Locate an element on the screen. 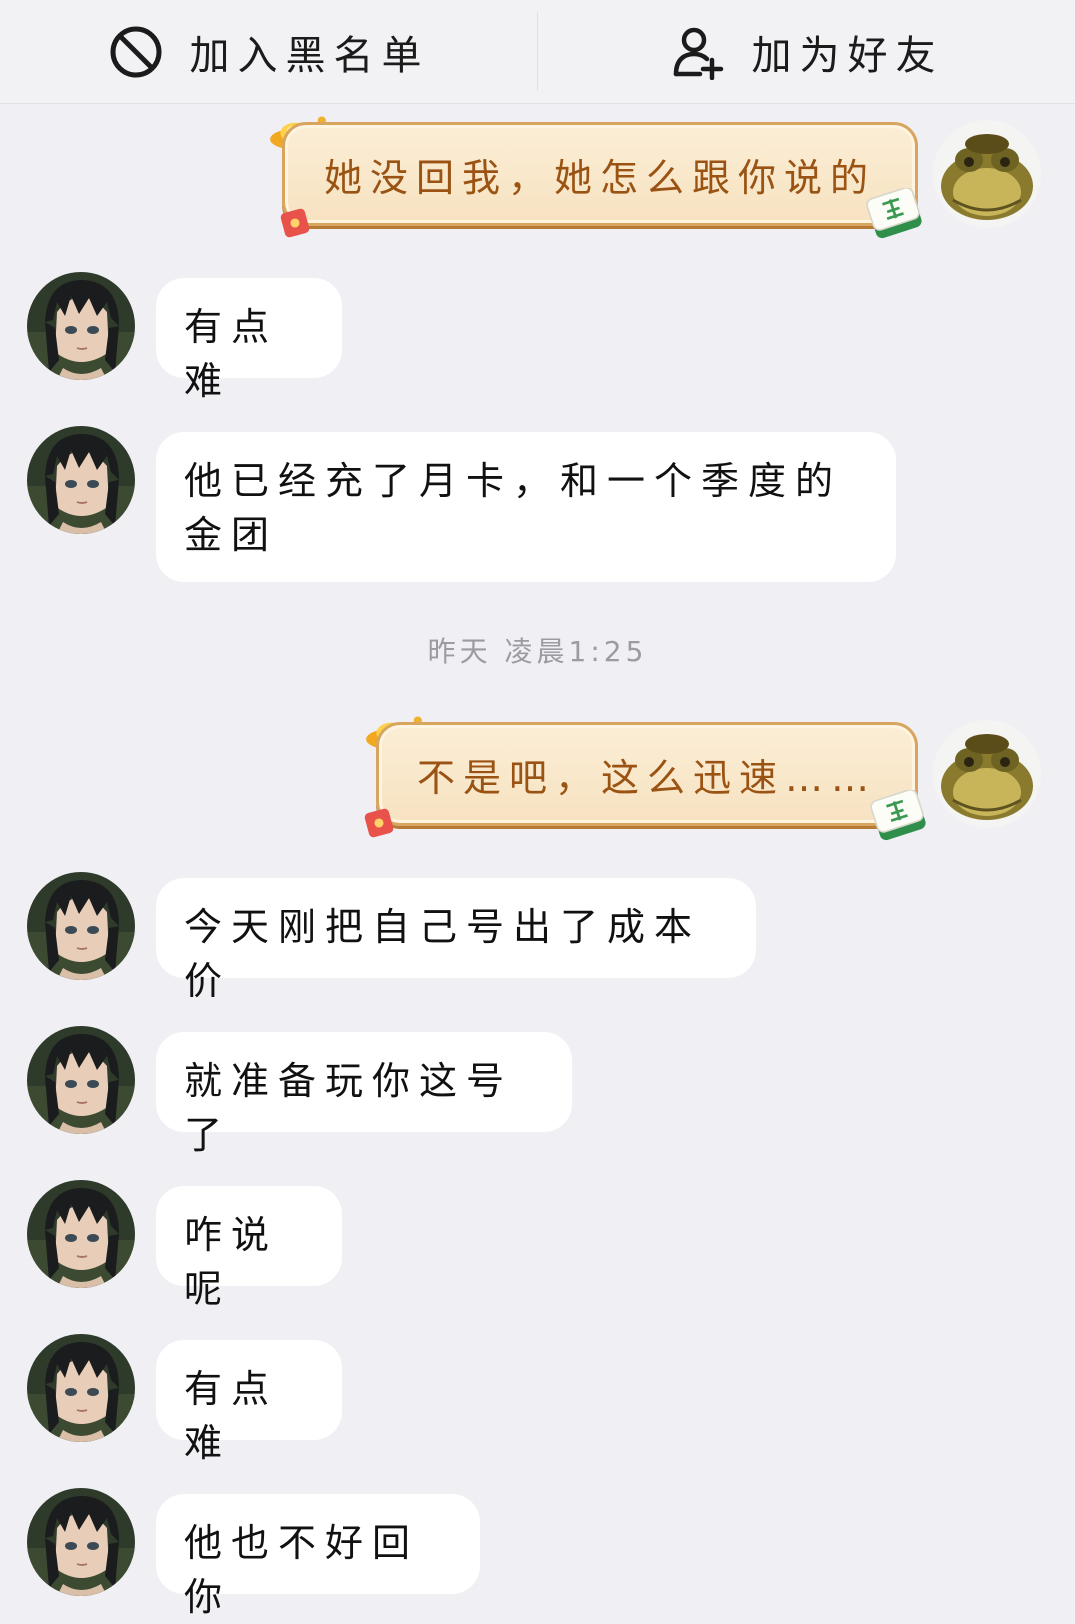 Image resolution: width=1075 pixels, height=1624 pixels. message-row: 他也不好回你 is located at coordinates (537, 1553).